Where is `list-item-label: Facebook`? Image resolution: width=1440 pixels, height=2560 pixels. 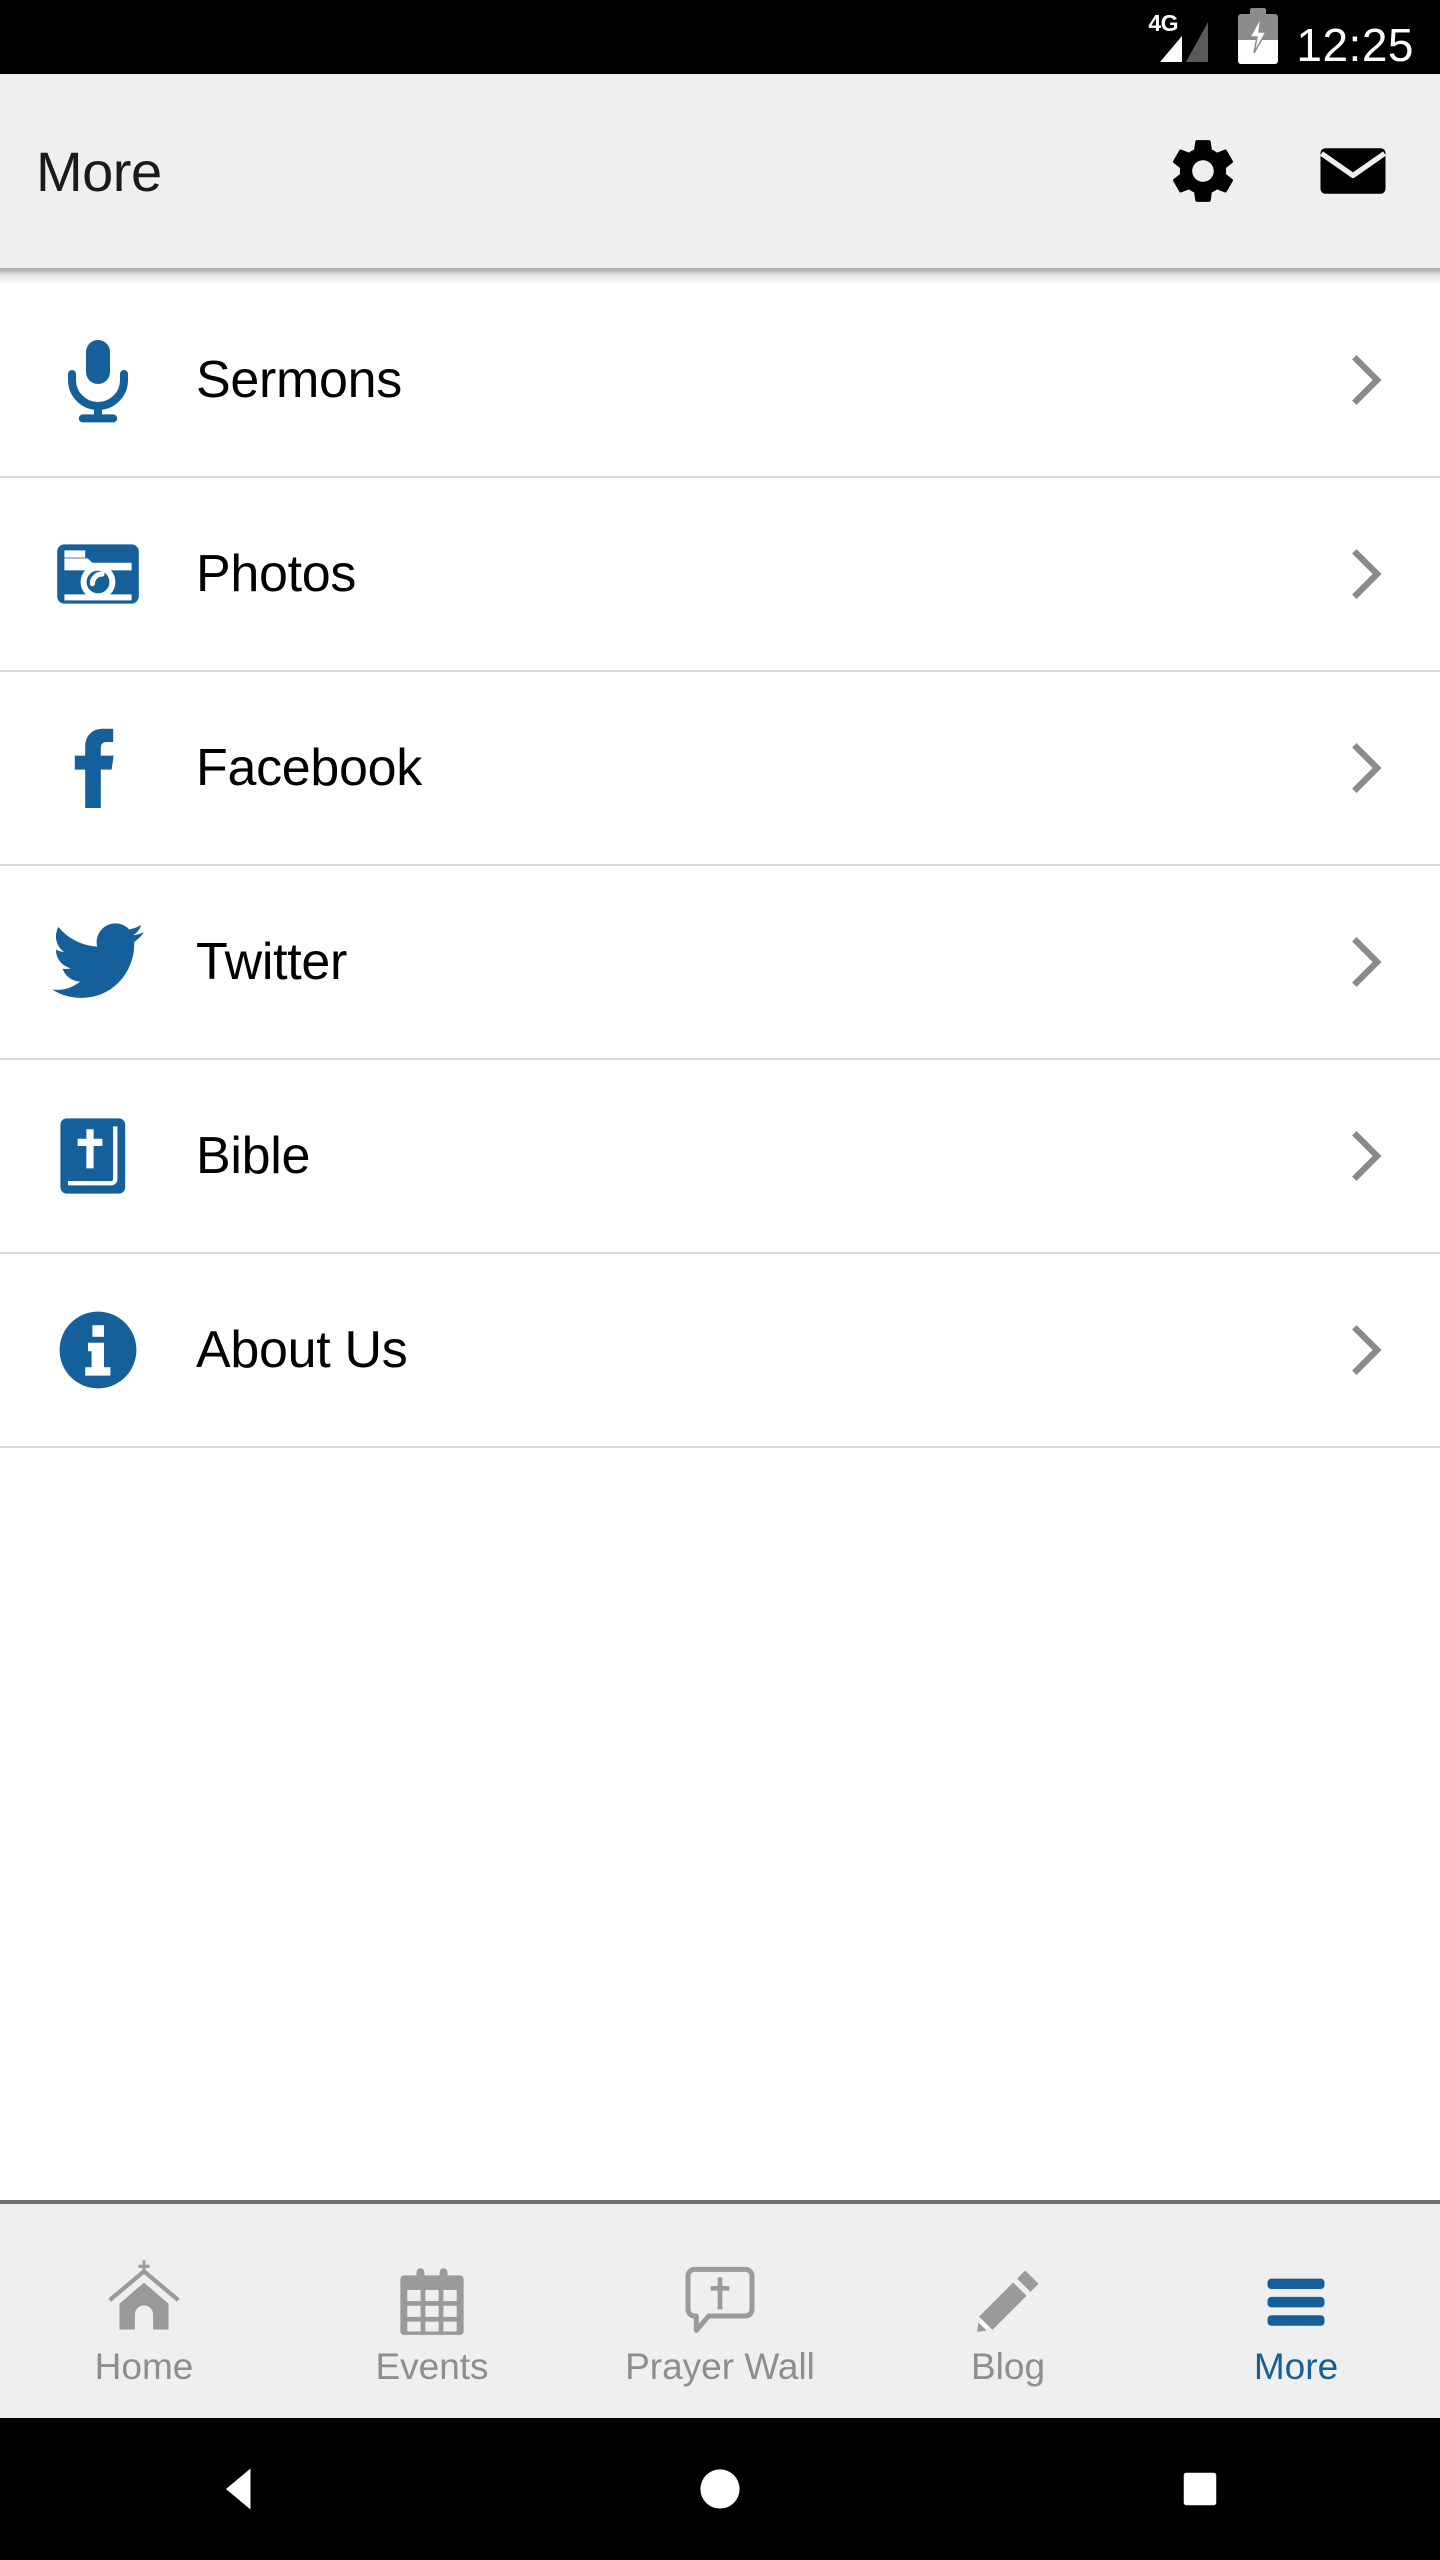
list-item-label: Facebook is located at coordinates (309, 768).